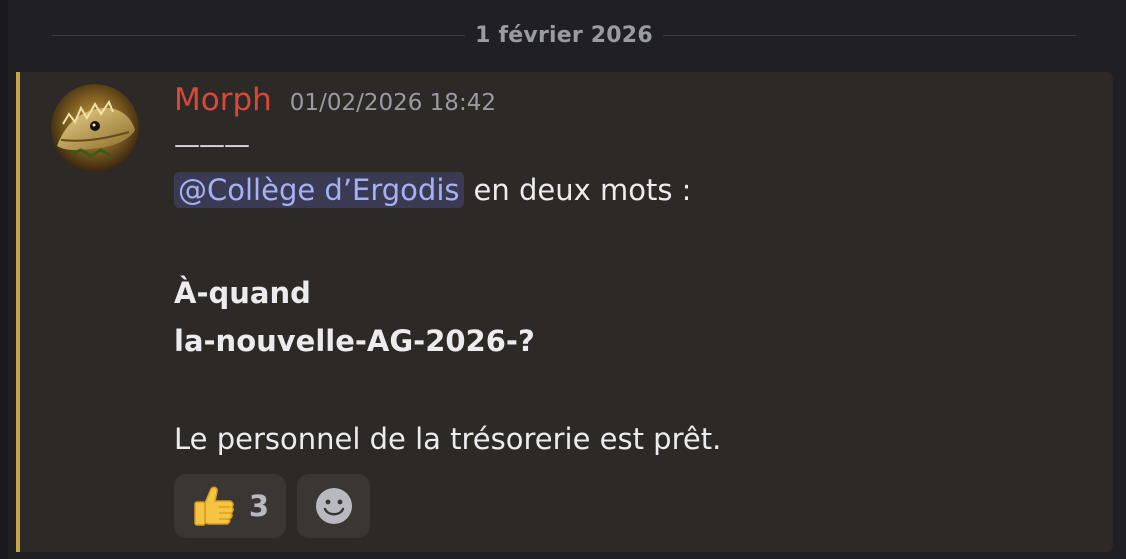 The height and width of the screenshot is (559, 1126). Describe the element at coordinates (212, 145) in the screenshot. I see `message-dashes: ———` at that location.